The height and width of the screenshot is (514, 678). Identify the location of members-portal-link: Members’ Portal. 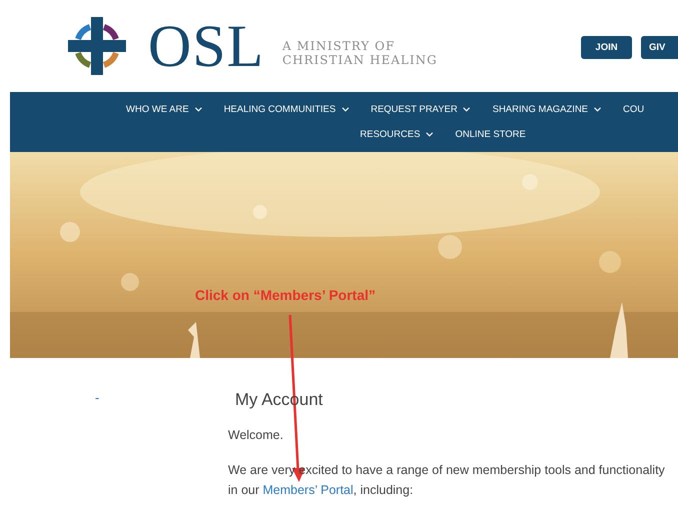
(308, 490).